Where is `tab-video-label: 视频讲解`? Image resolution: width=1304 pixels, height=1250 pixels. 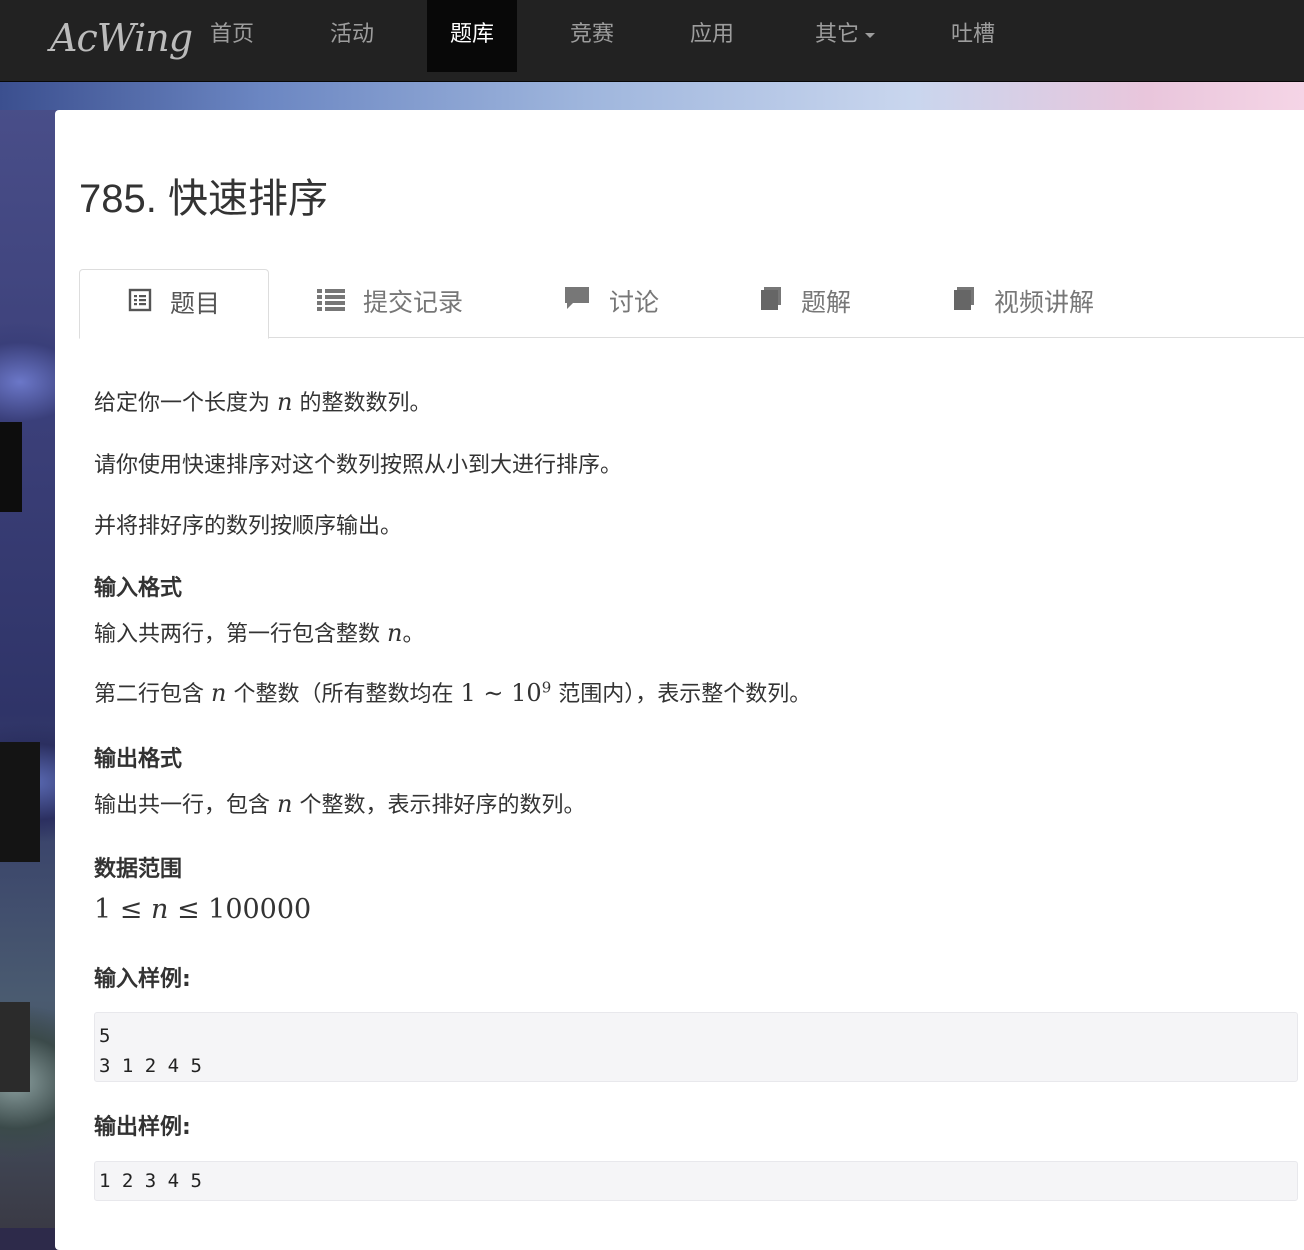
tab-video-label: 视频讲解 is located at coordinates (1044, 302).